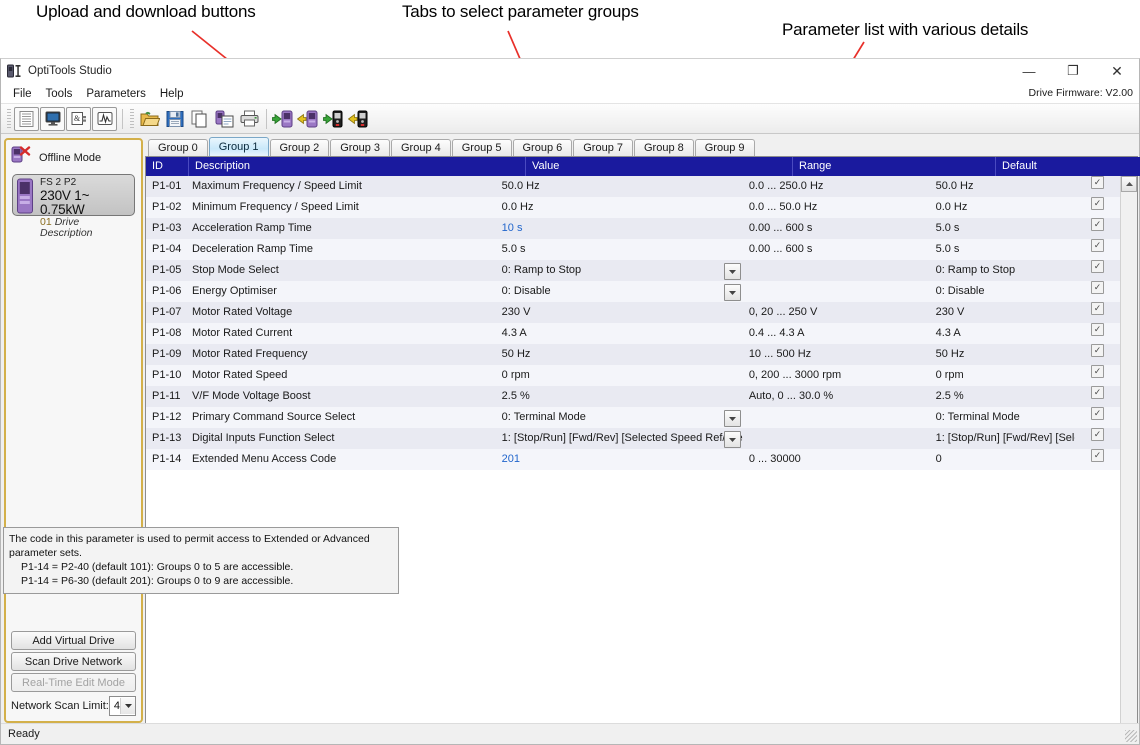 Image resolution: width=1140 pixels, height=745 pixels. Describe the element at coordinates (358, 118) in the screenshot. I see `upload-to-memory-module-icon` at that location.